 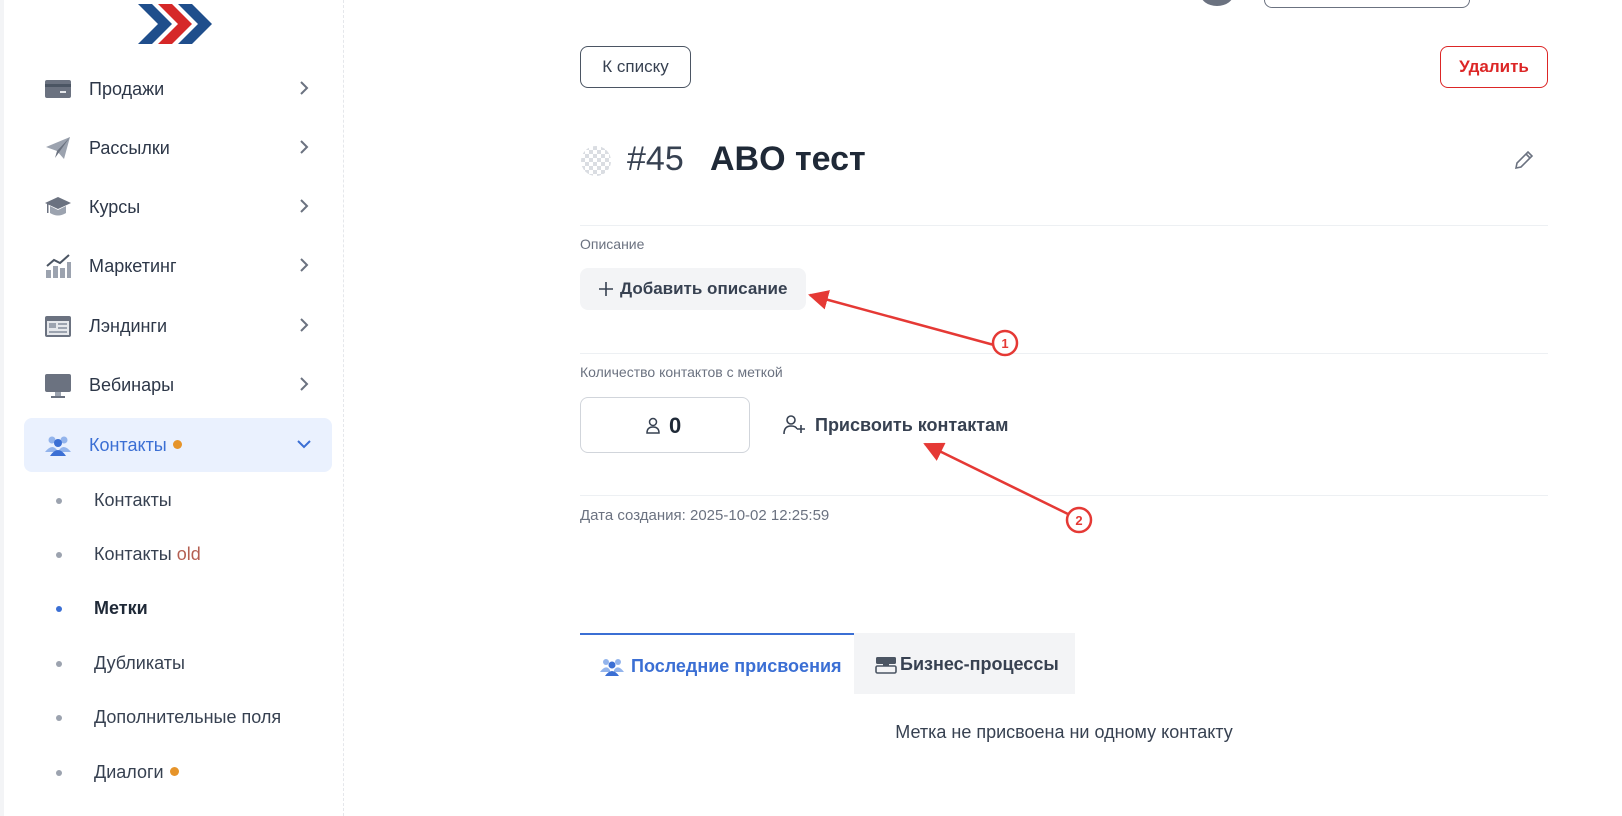 What do you see at coordinates (188, 554) in the screenshot?
I see `old-tag: old` at bounding box center [188, 554].